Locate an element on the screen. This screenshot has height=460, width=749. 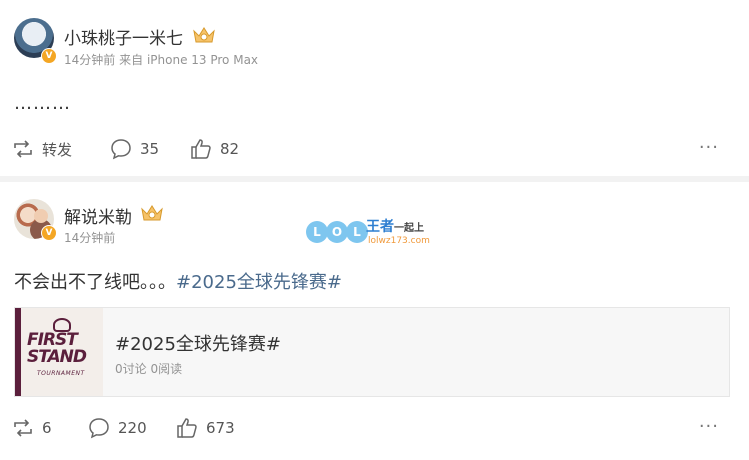
topic-thumbnail: FIRST STAND TOURNAMENT is located at coordinates (59, 352).